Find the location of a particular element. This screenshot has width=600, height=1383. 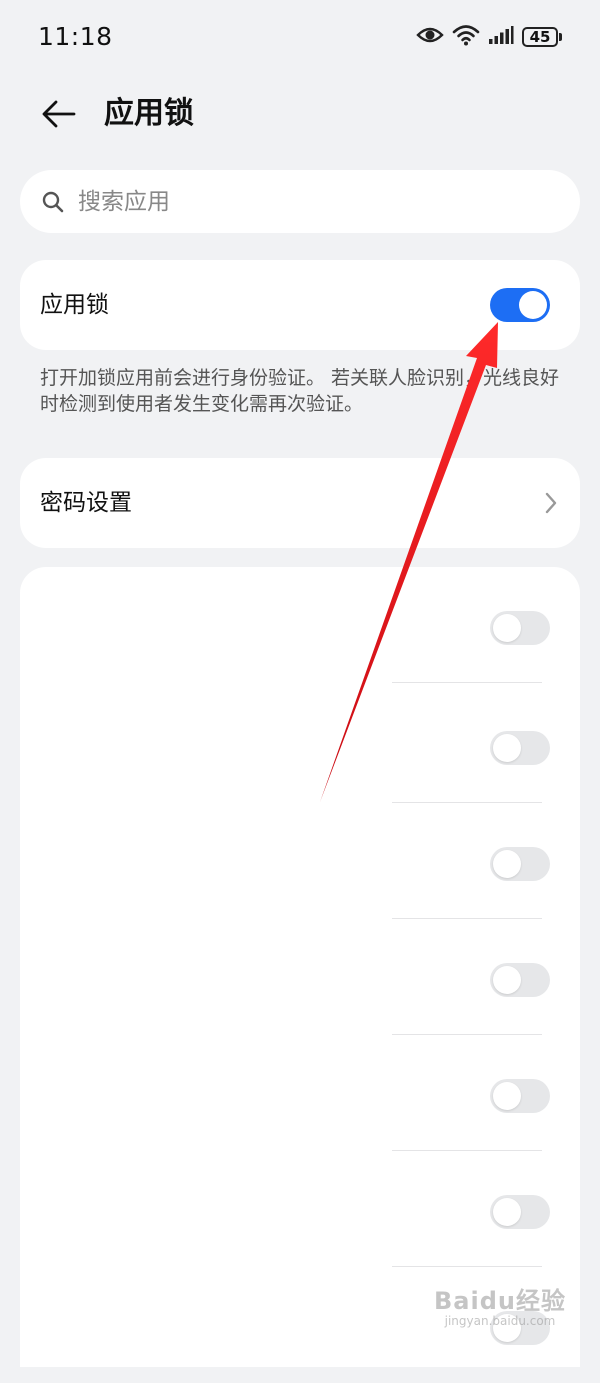

app-lock-toggle is located at coordinates (520, 305).